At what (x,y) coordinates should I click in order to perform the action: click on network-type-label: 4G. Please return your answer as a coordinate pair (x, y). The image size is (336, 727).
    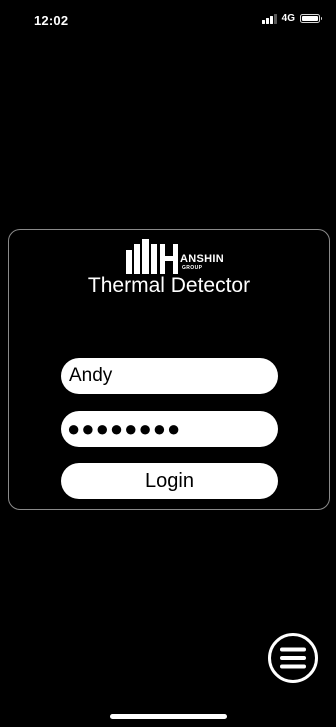
    Looking at the image, I should click on (288, 18).